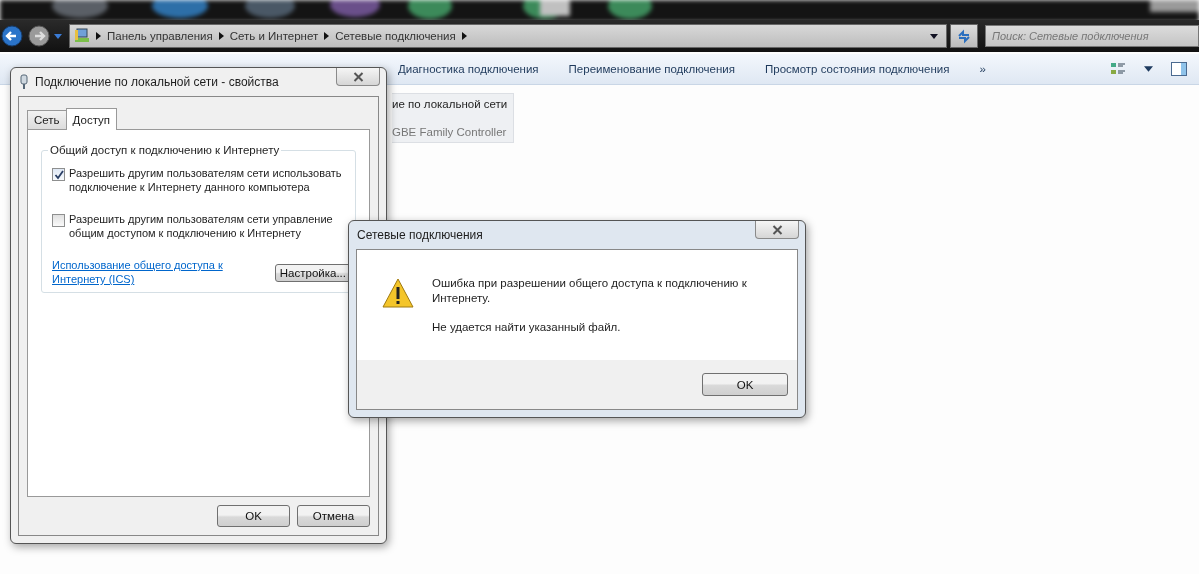 The image size is (1199, 574). What do you see at coordinates (468, 69) in the screenshot?
I see `toolbar-button: Диагностика подключения` at bounding box center [468, 69].